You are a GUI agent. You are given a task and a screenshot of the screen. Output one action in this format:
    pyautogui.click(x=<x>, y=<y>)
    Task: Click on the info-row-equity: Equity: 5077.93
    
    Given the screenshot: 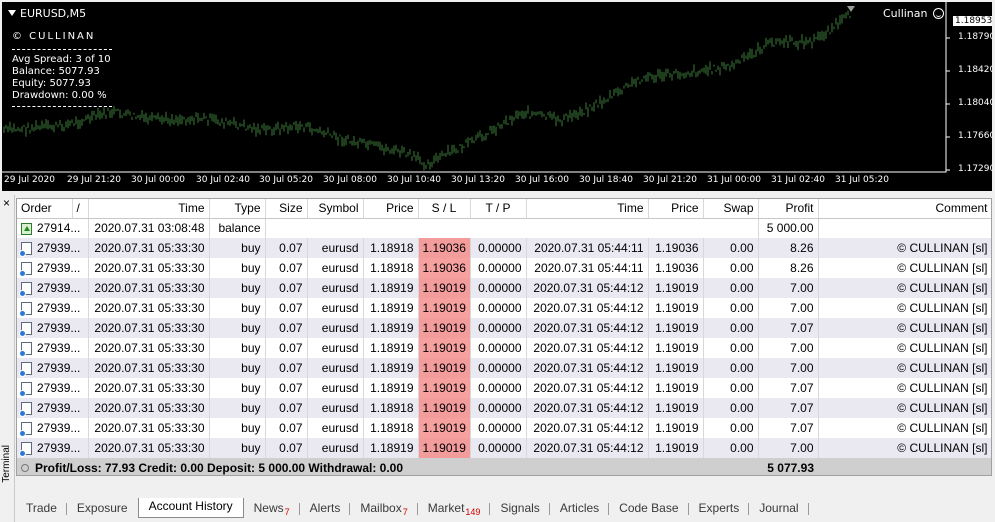 What is the action you would take?
    pyautogui.click(x=62, y=84)
    